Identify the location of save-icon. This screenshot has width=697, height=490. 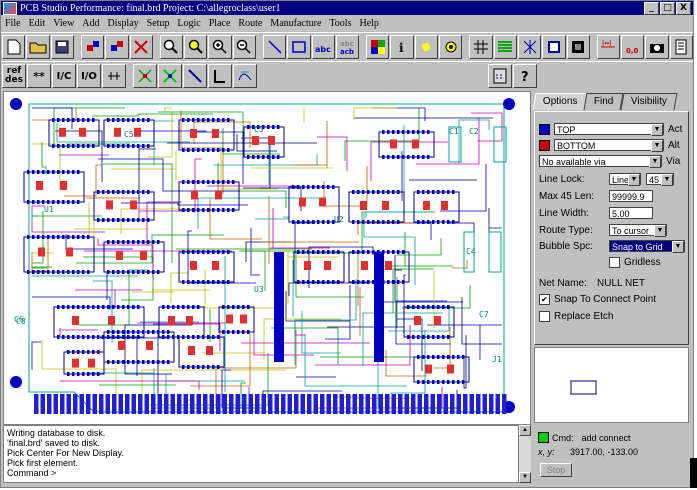
(62, 47).